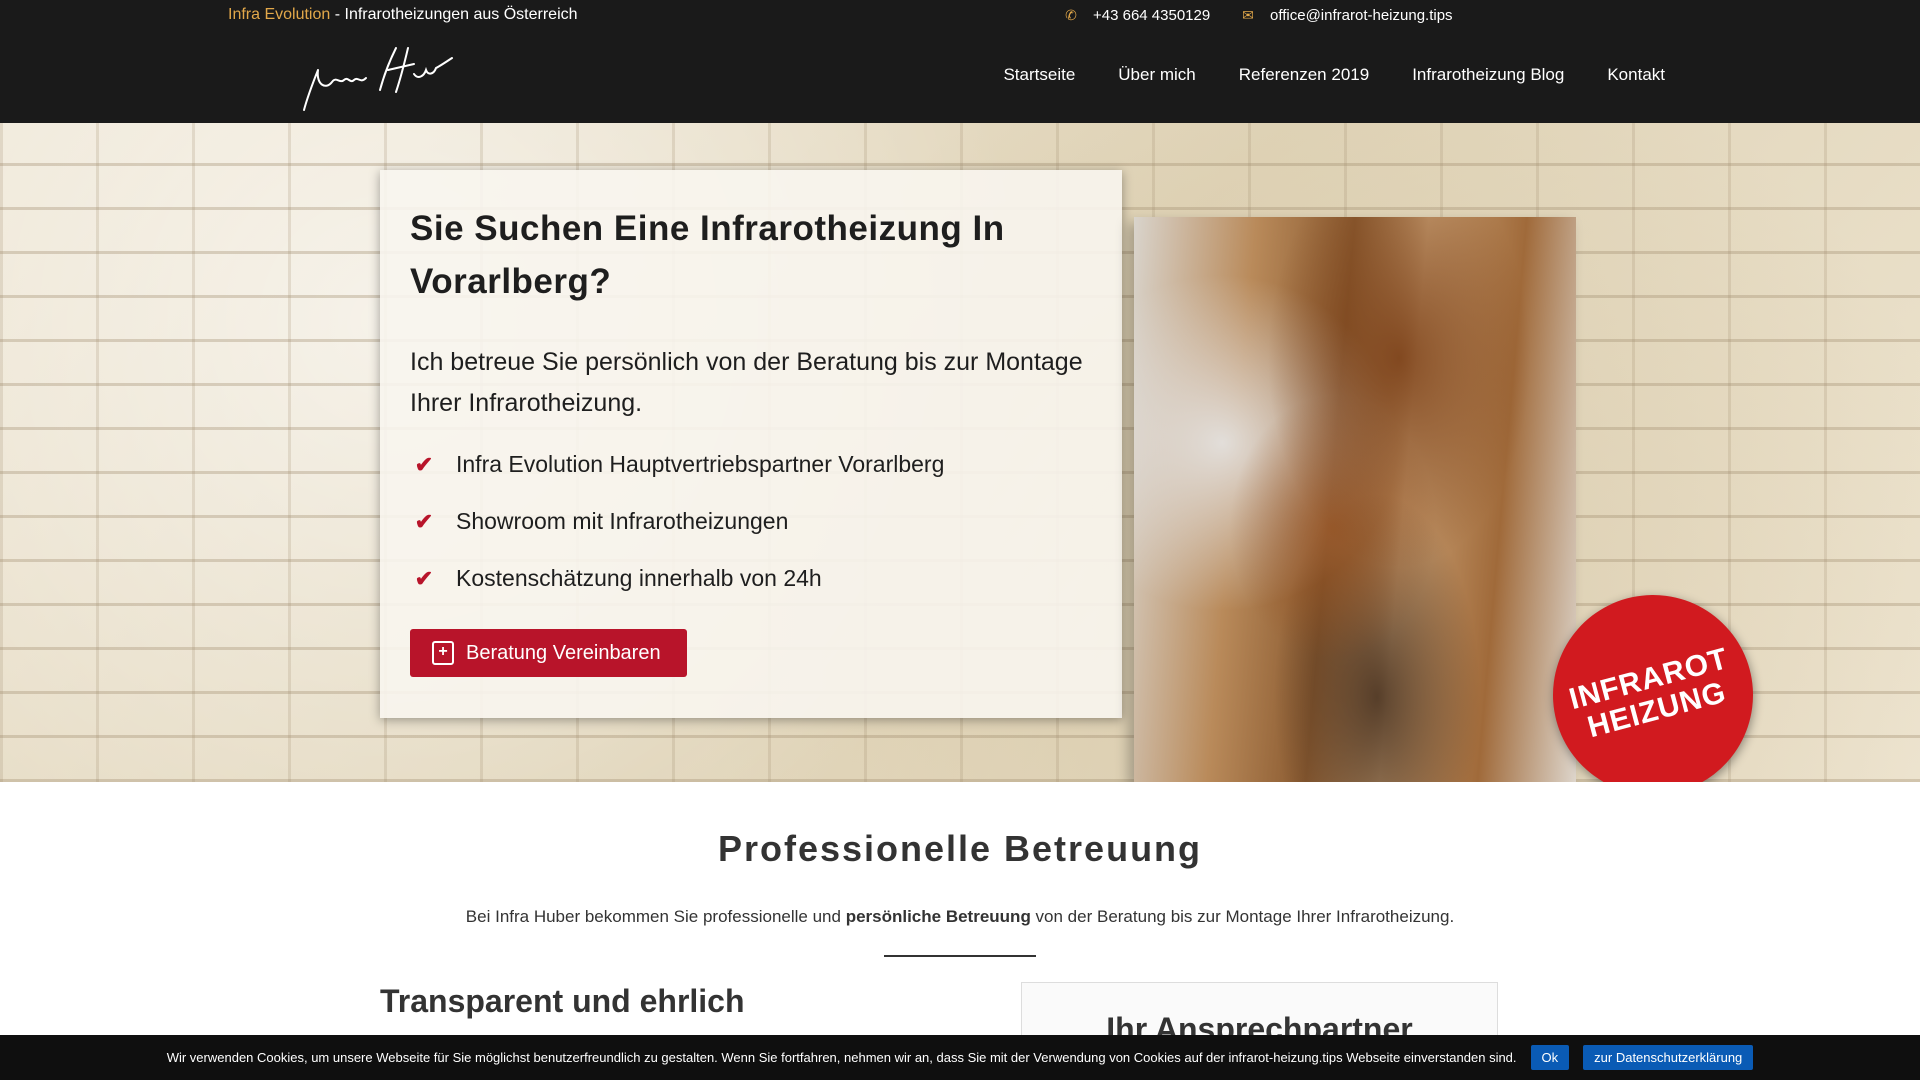 The height and width of the screenshot is (1080, 1920). What do you see at coordinates (960, 956) in the screenshot?
I see `section-divider` at bounding box center [960, 956].